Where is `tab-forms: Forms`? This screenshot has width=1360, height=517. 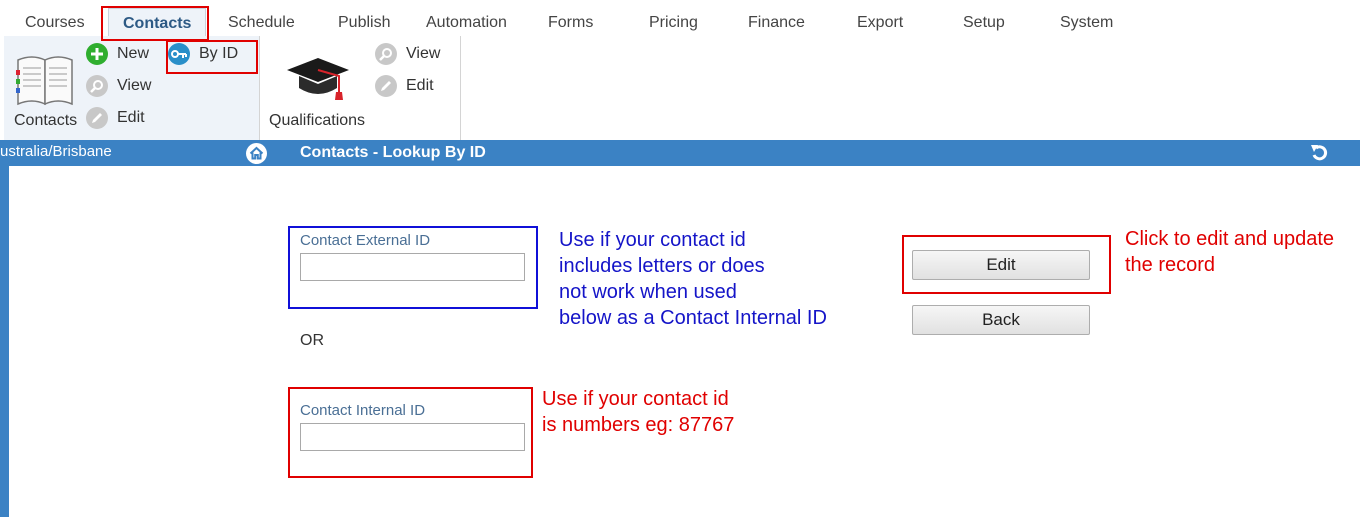
tab-forms: Forms is located at coordinates (570, 23).